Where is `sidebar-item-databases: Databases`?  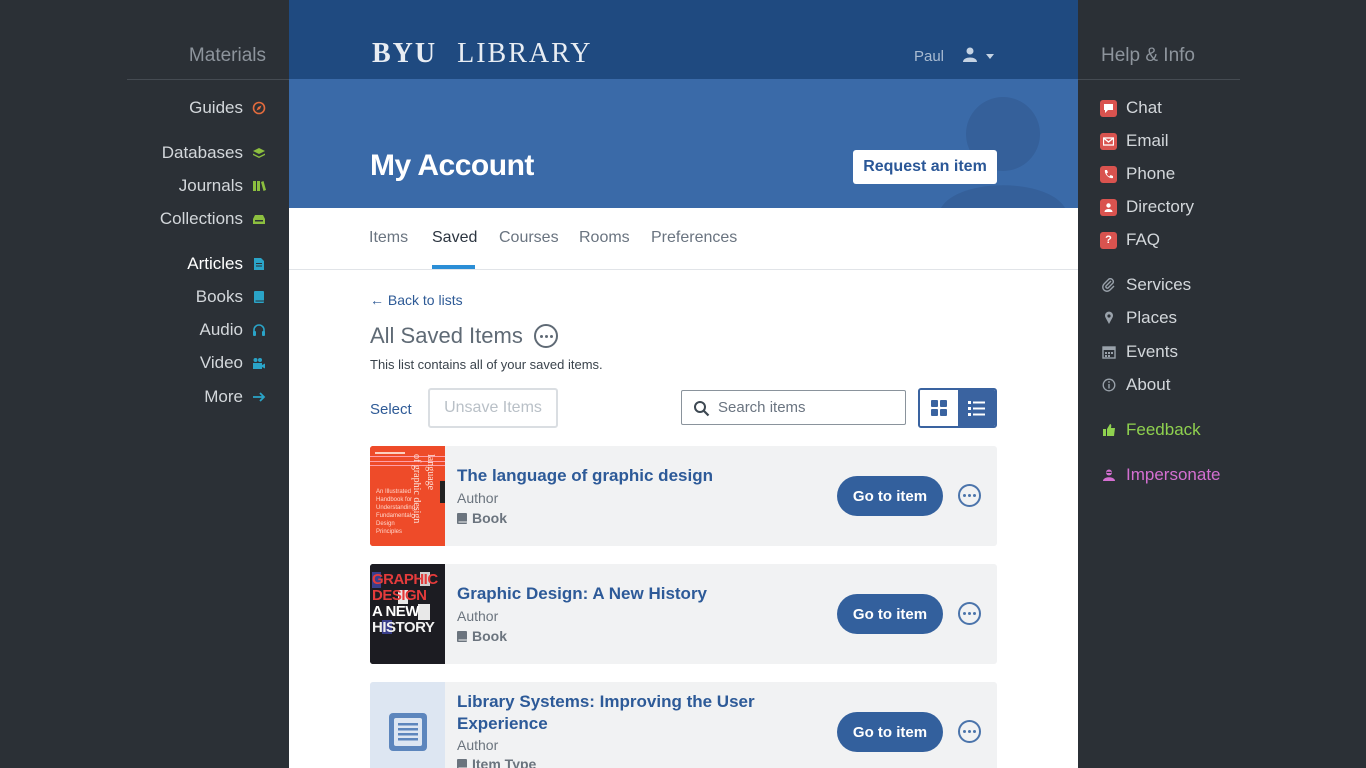 sidebar-item-databases: Databases is located at coordinates (214, 153).